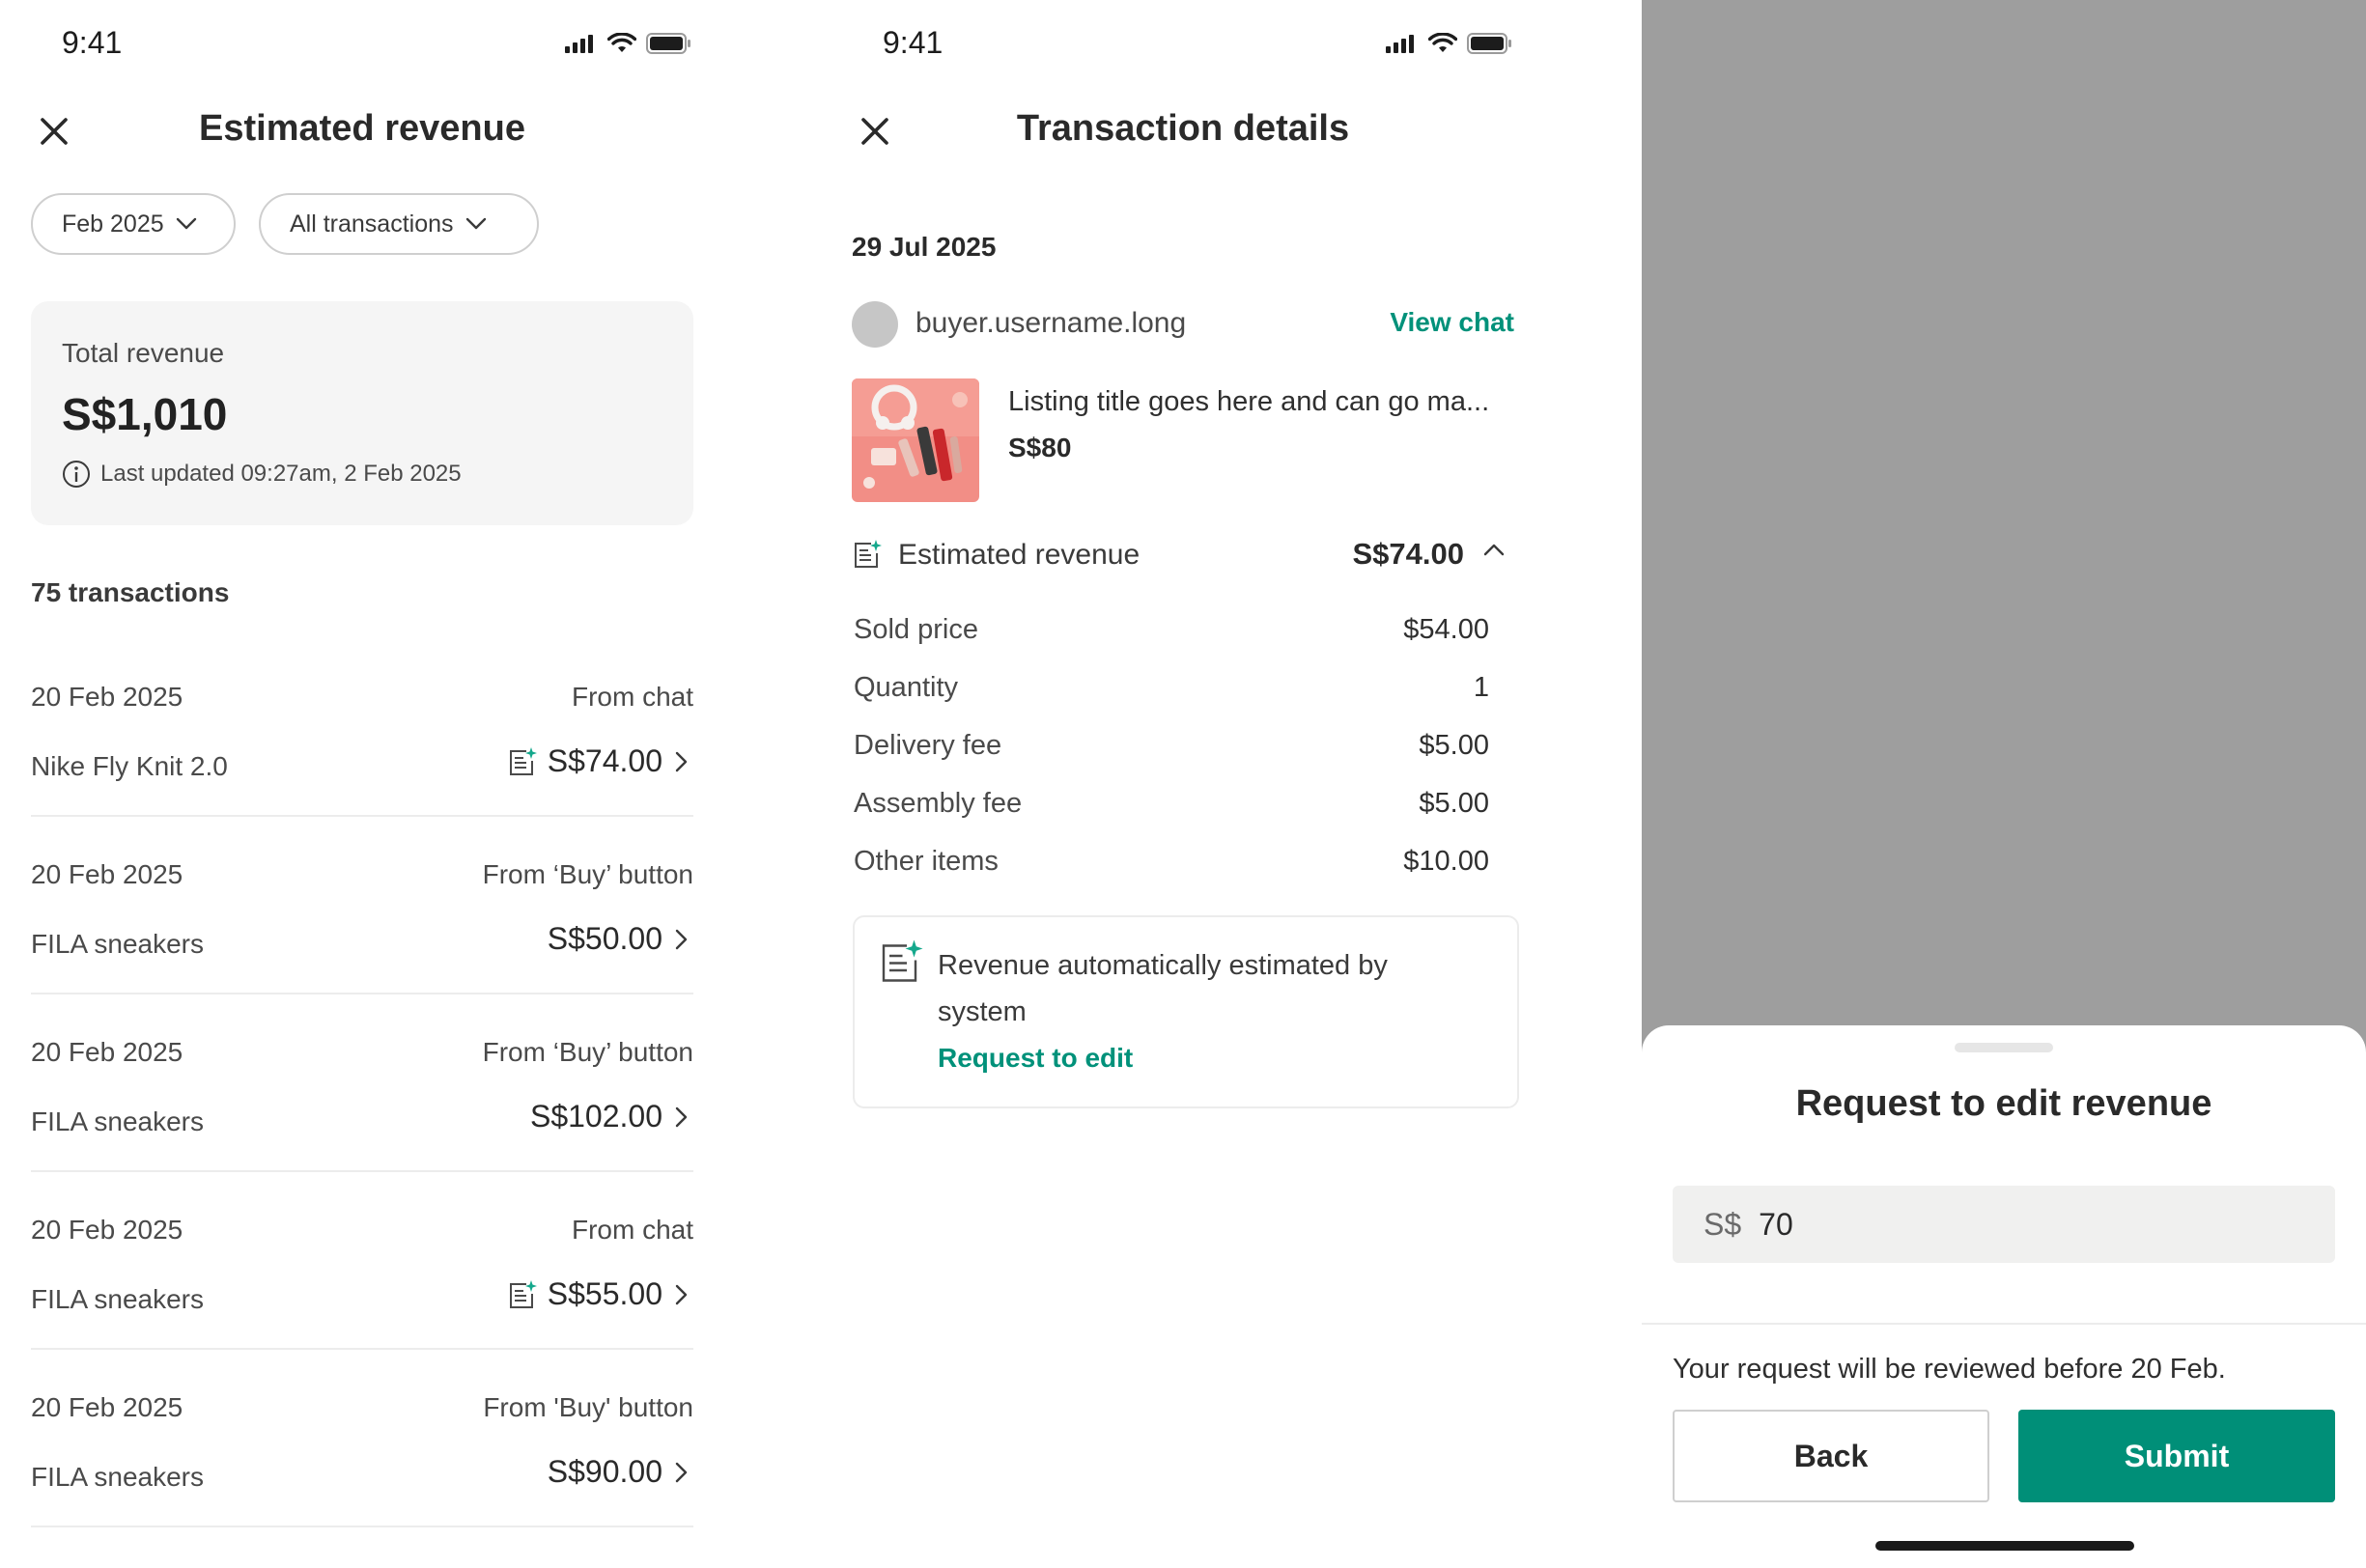 The image size is (2366, 1568). Describe the element at coordinates (281, 474) in the screenshot. I see `last-updated-text: Last updated 09:27am, 2 Feb 2025` at that location.